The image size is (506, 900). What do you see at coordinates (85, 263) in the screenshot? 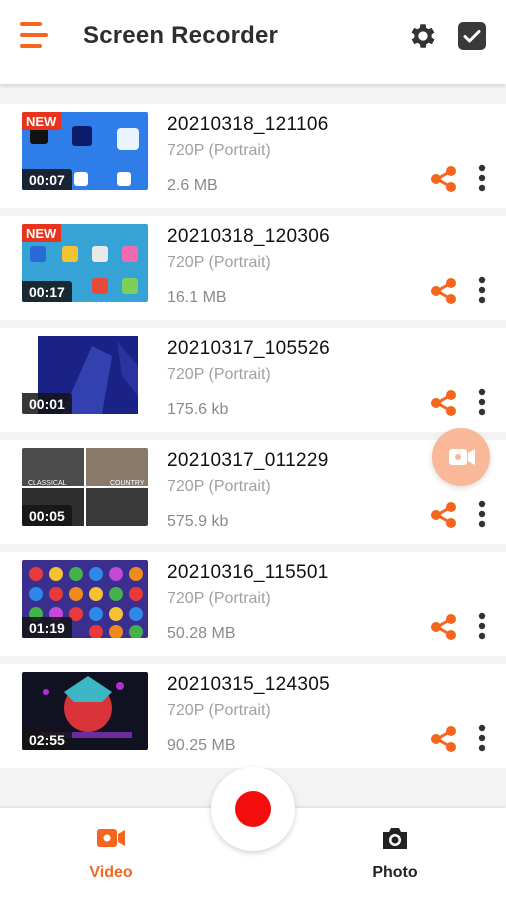
I see `video-thumbnail: NEW 00:17` at bounding box center [85, 263].